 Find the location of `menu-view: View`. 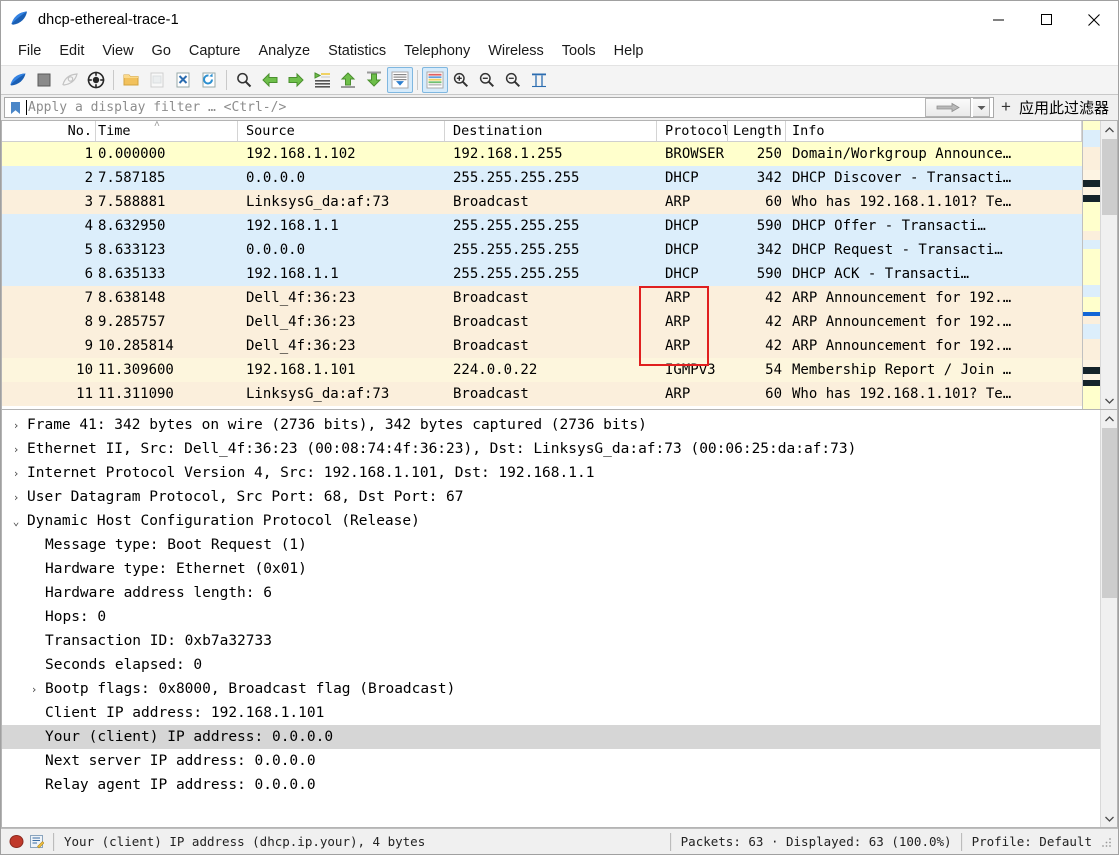

menu-view: View is located at coordinates (117, 51).